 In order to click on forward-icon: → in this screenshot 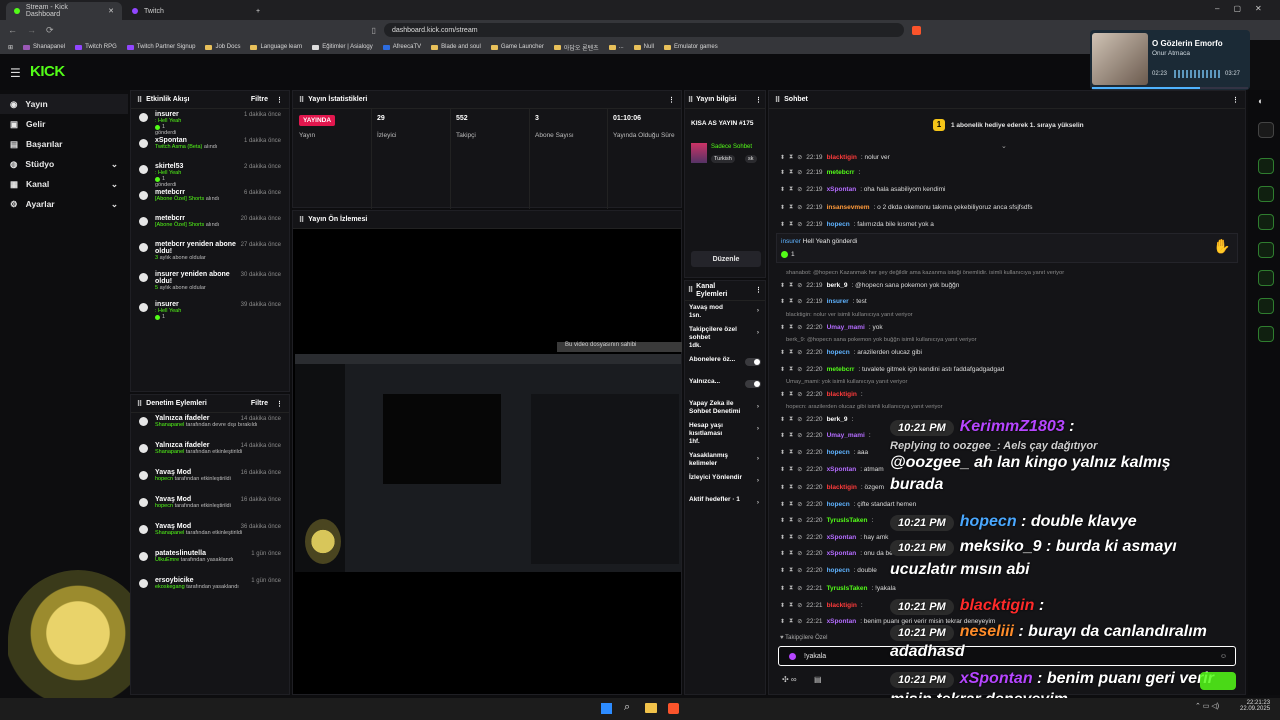, I will do `click(31, 30)`.